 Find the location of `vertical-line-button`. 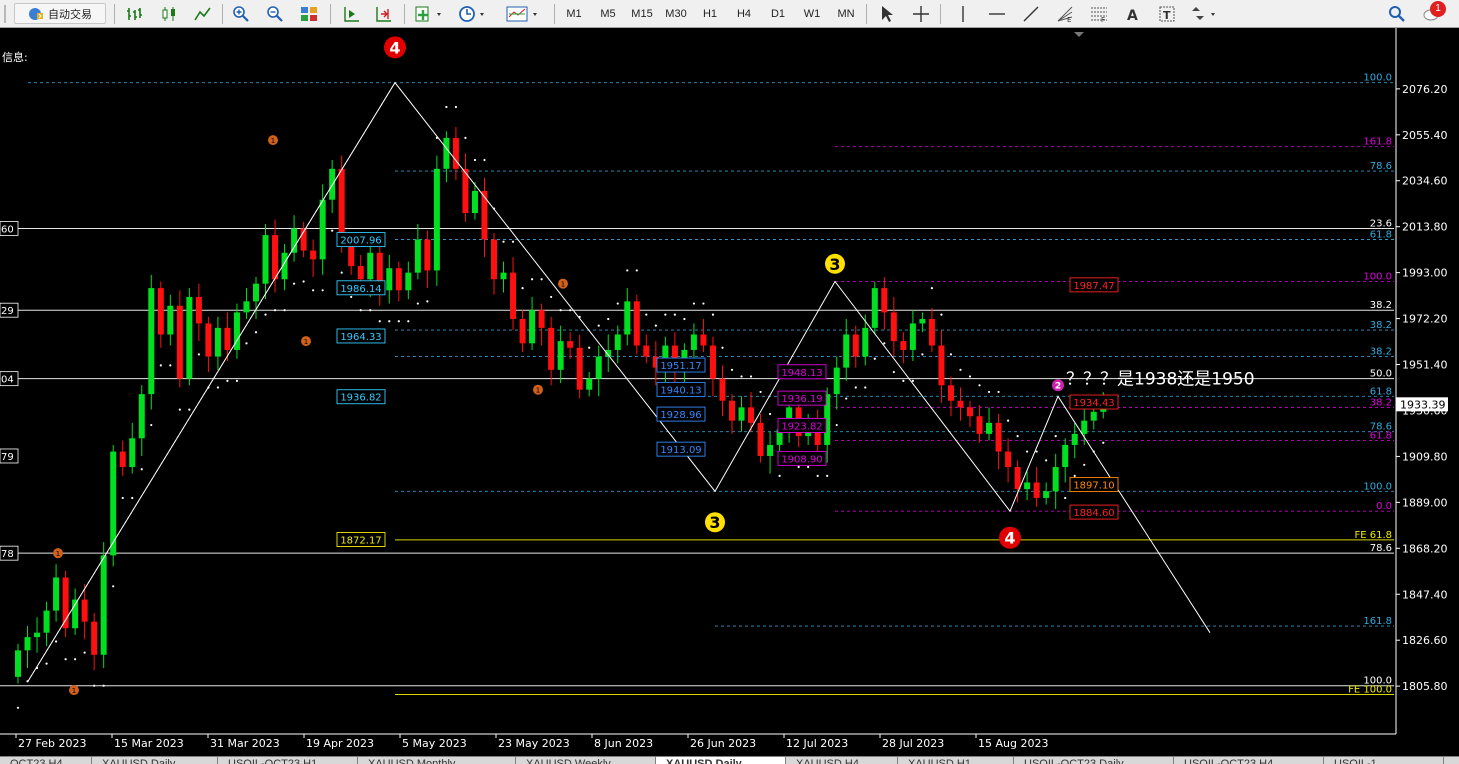

vertical-line-button is located at coordinates (963, 13).